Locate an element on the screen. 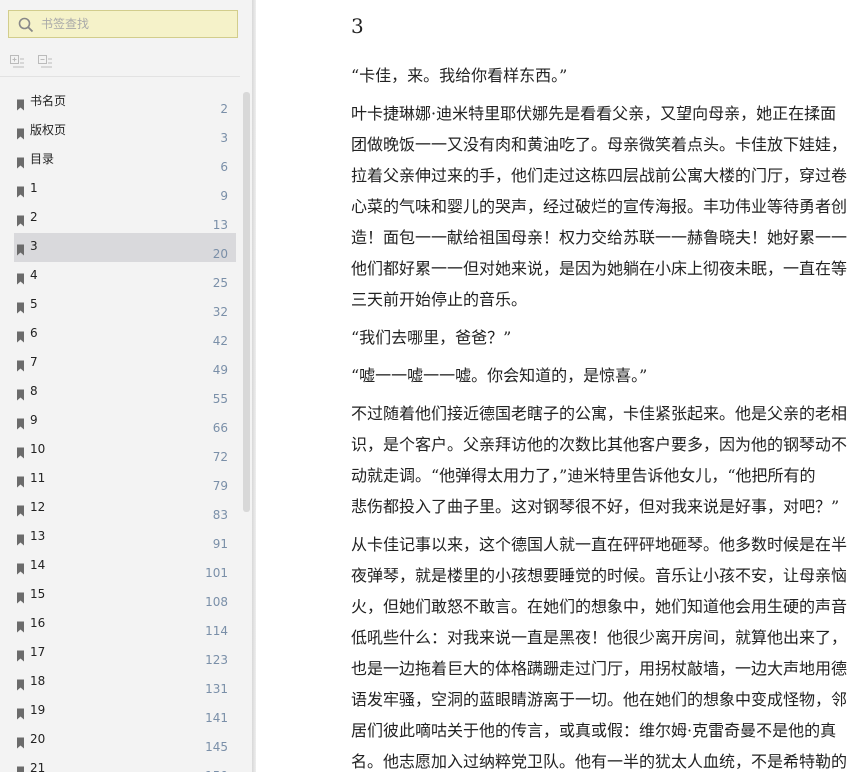 Image resolution: width=867 pixels, height=772 pixels. bookmark-label: 9 is located at coordinates (34, 420).